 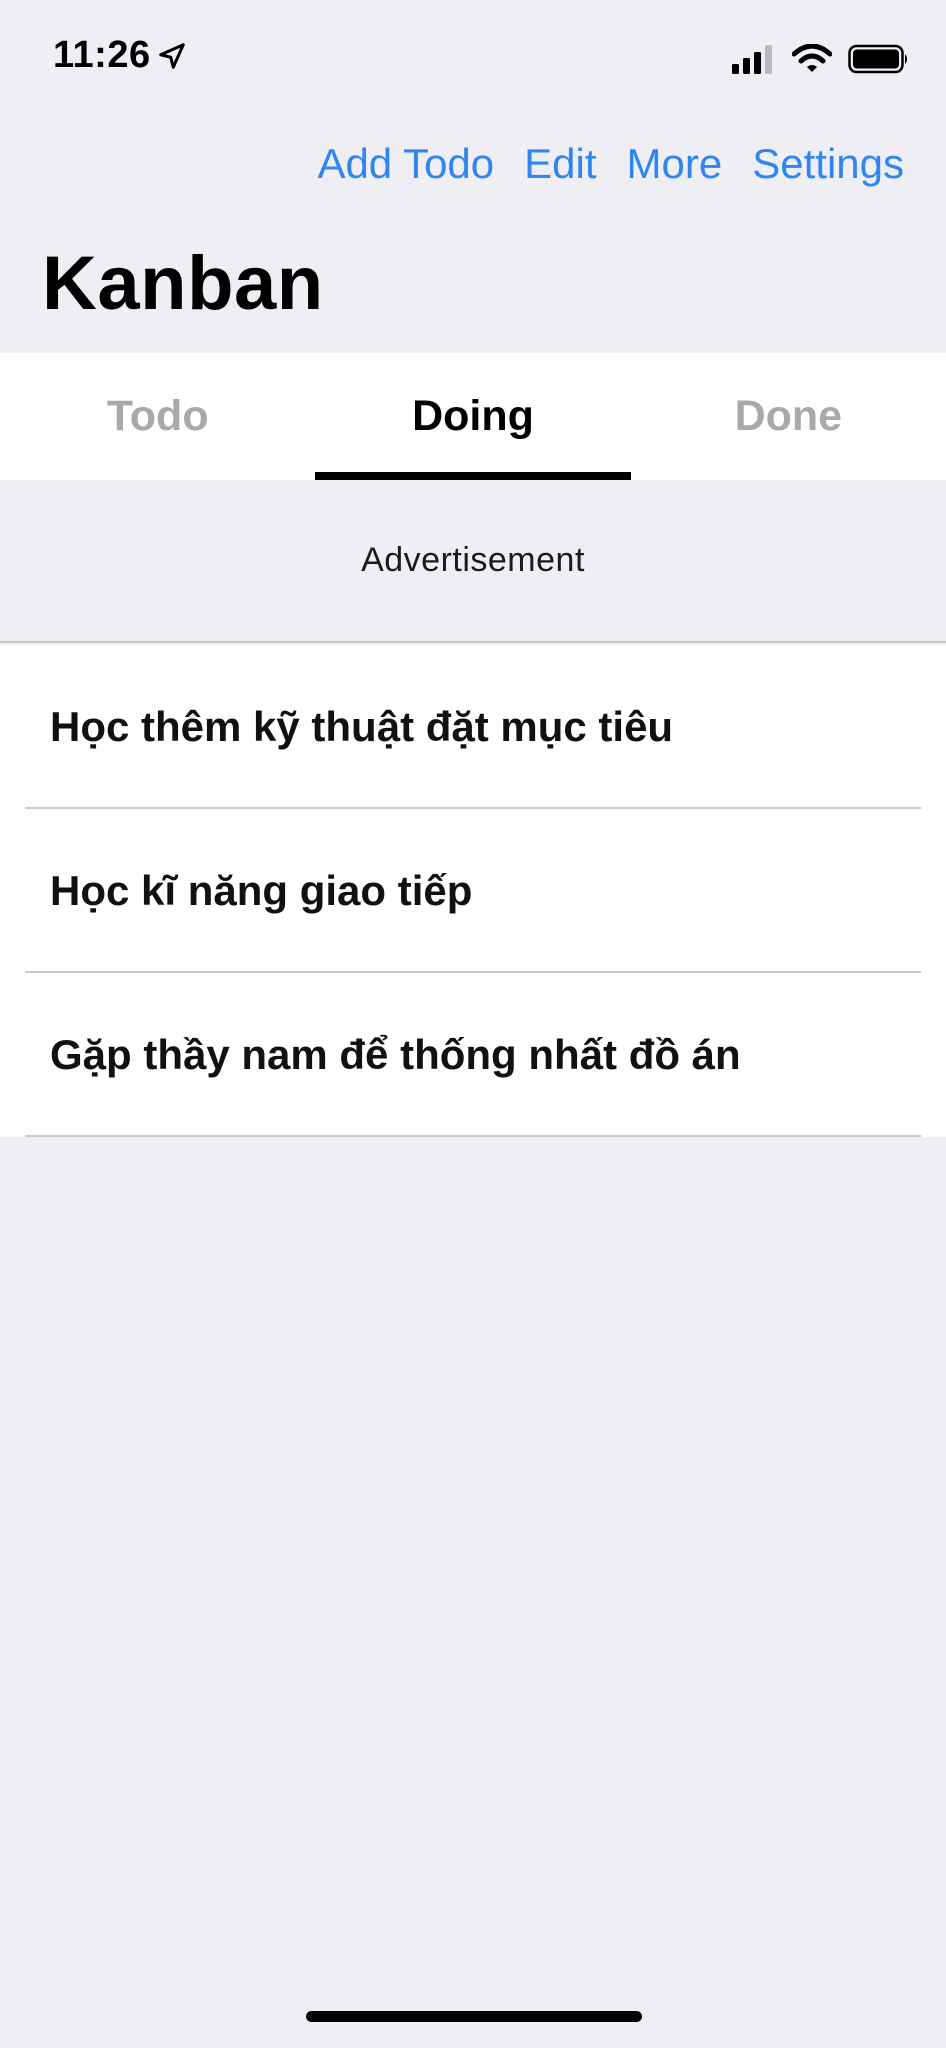 I want to click on tab-done: Done, so click(x=788, y=416).